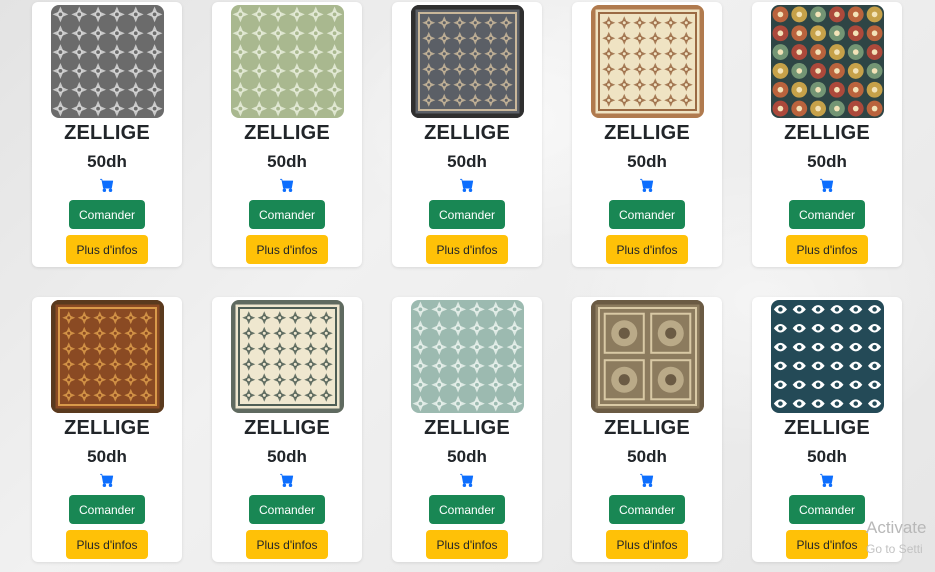 The width and height of the screenshot is (935, 572). What do you see at coordinates (896, 527) in the screenshot?
I see `windows-activation-watermark: Activate` at bounding box center [896, 527].